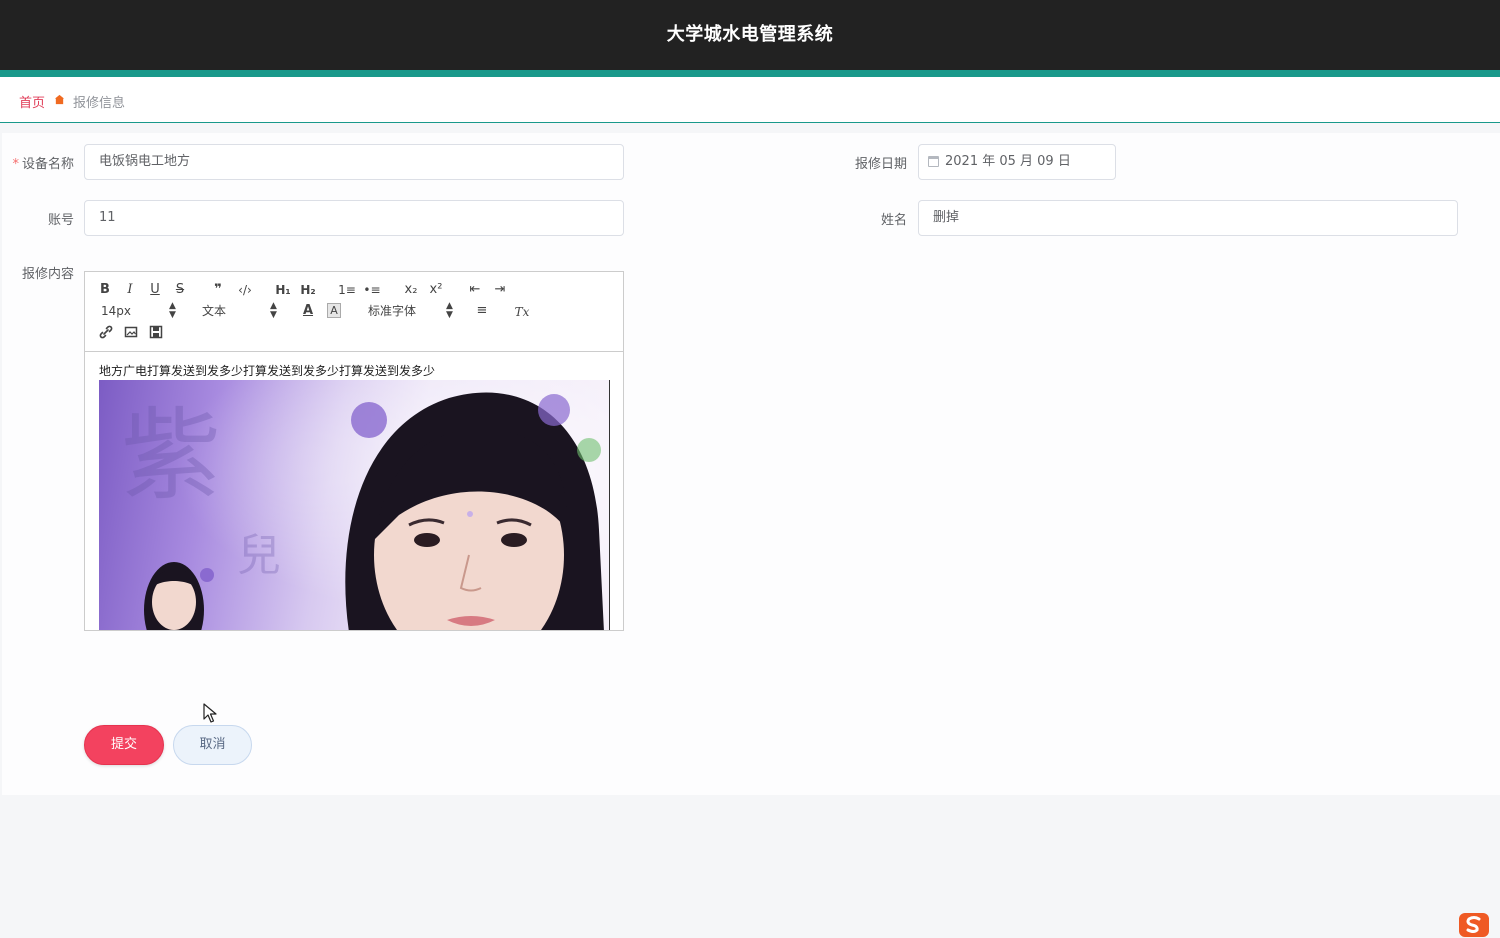  What do you see at coordinates (210, 713) in the screenshot?
I see `mouse-cursor-icon` at bounding box center [210, 713].